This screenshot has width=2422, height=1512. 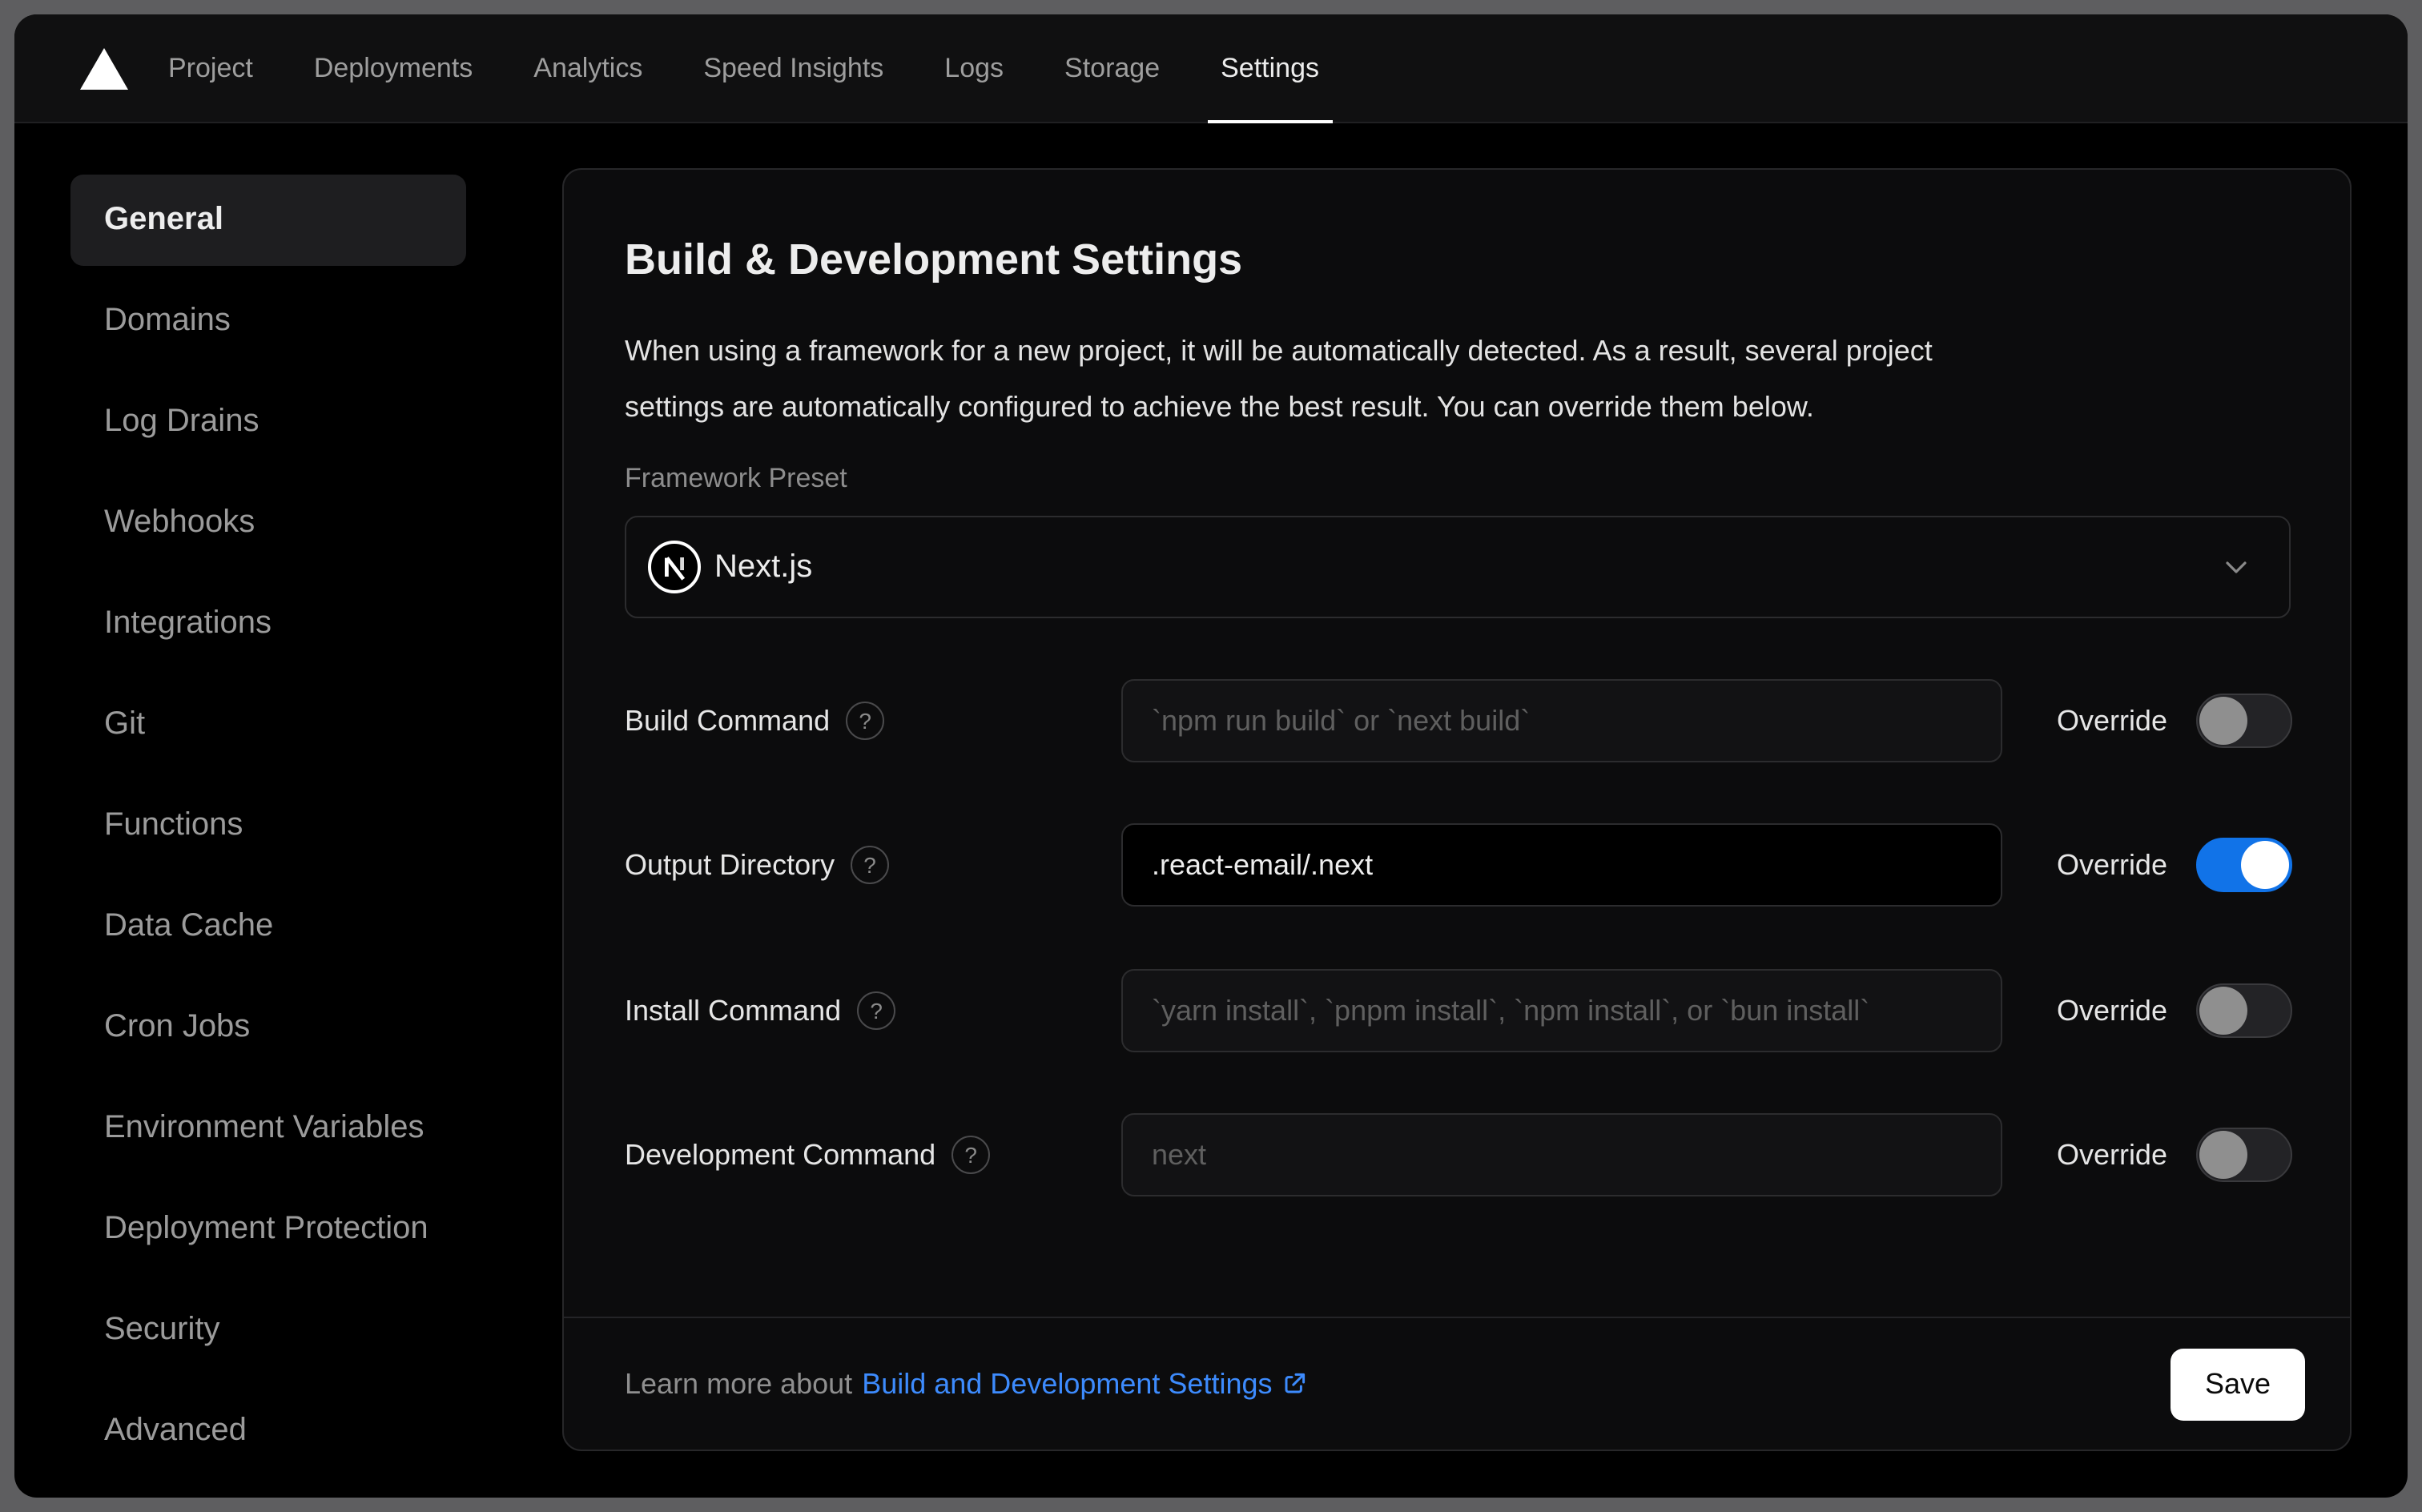 I want to click on form-row-build-command: Build Command ? Override, so click(x=1458, y=720).